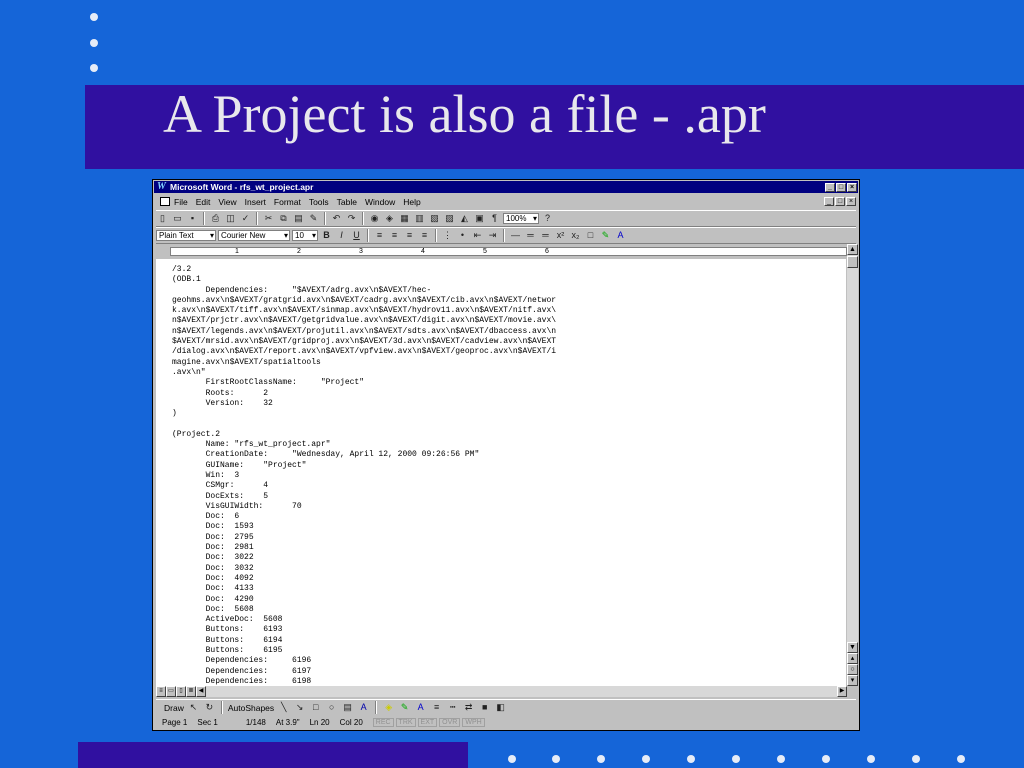 Image resolution: width=1024 pixels, height=768 pixels. I want to click on print-layout-button: ▯, so click(181, 691).